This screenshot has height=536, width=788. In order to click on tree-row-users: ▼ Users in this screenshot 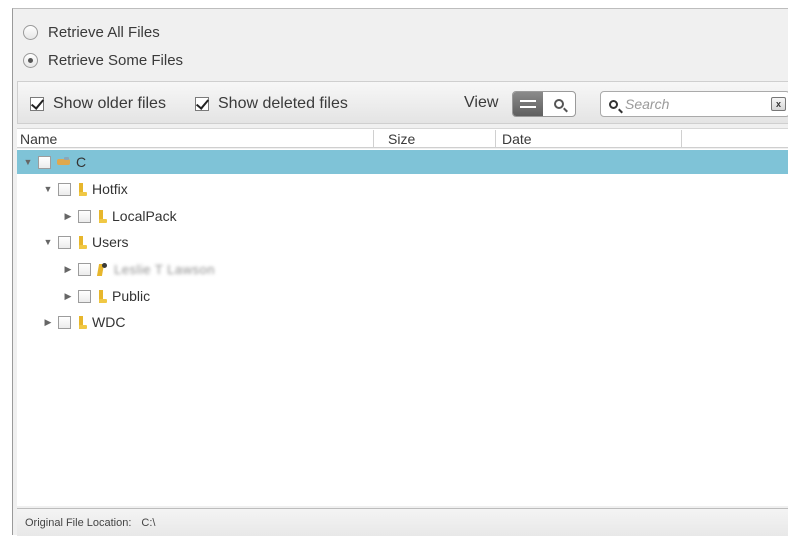, I will do `click(402, 242)`.